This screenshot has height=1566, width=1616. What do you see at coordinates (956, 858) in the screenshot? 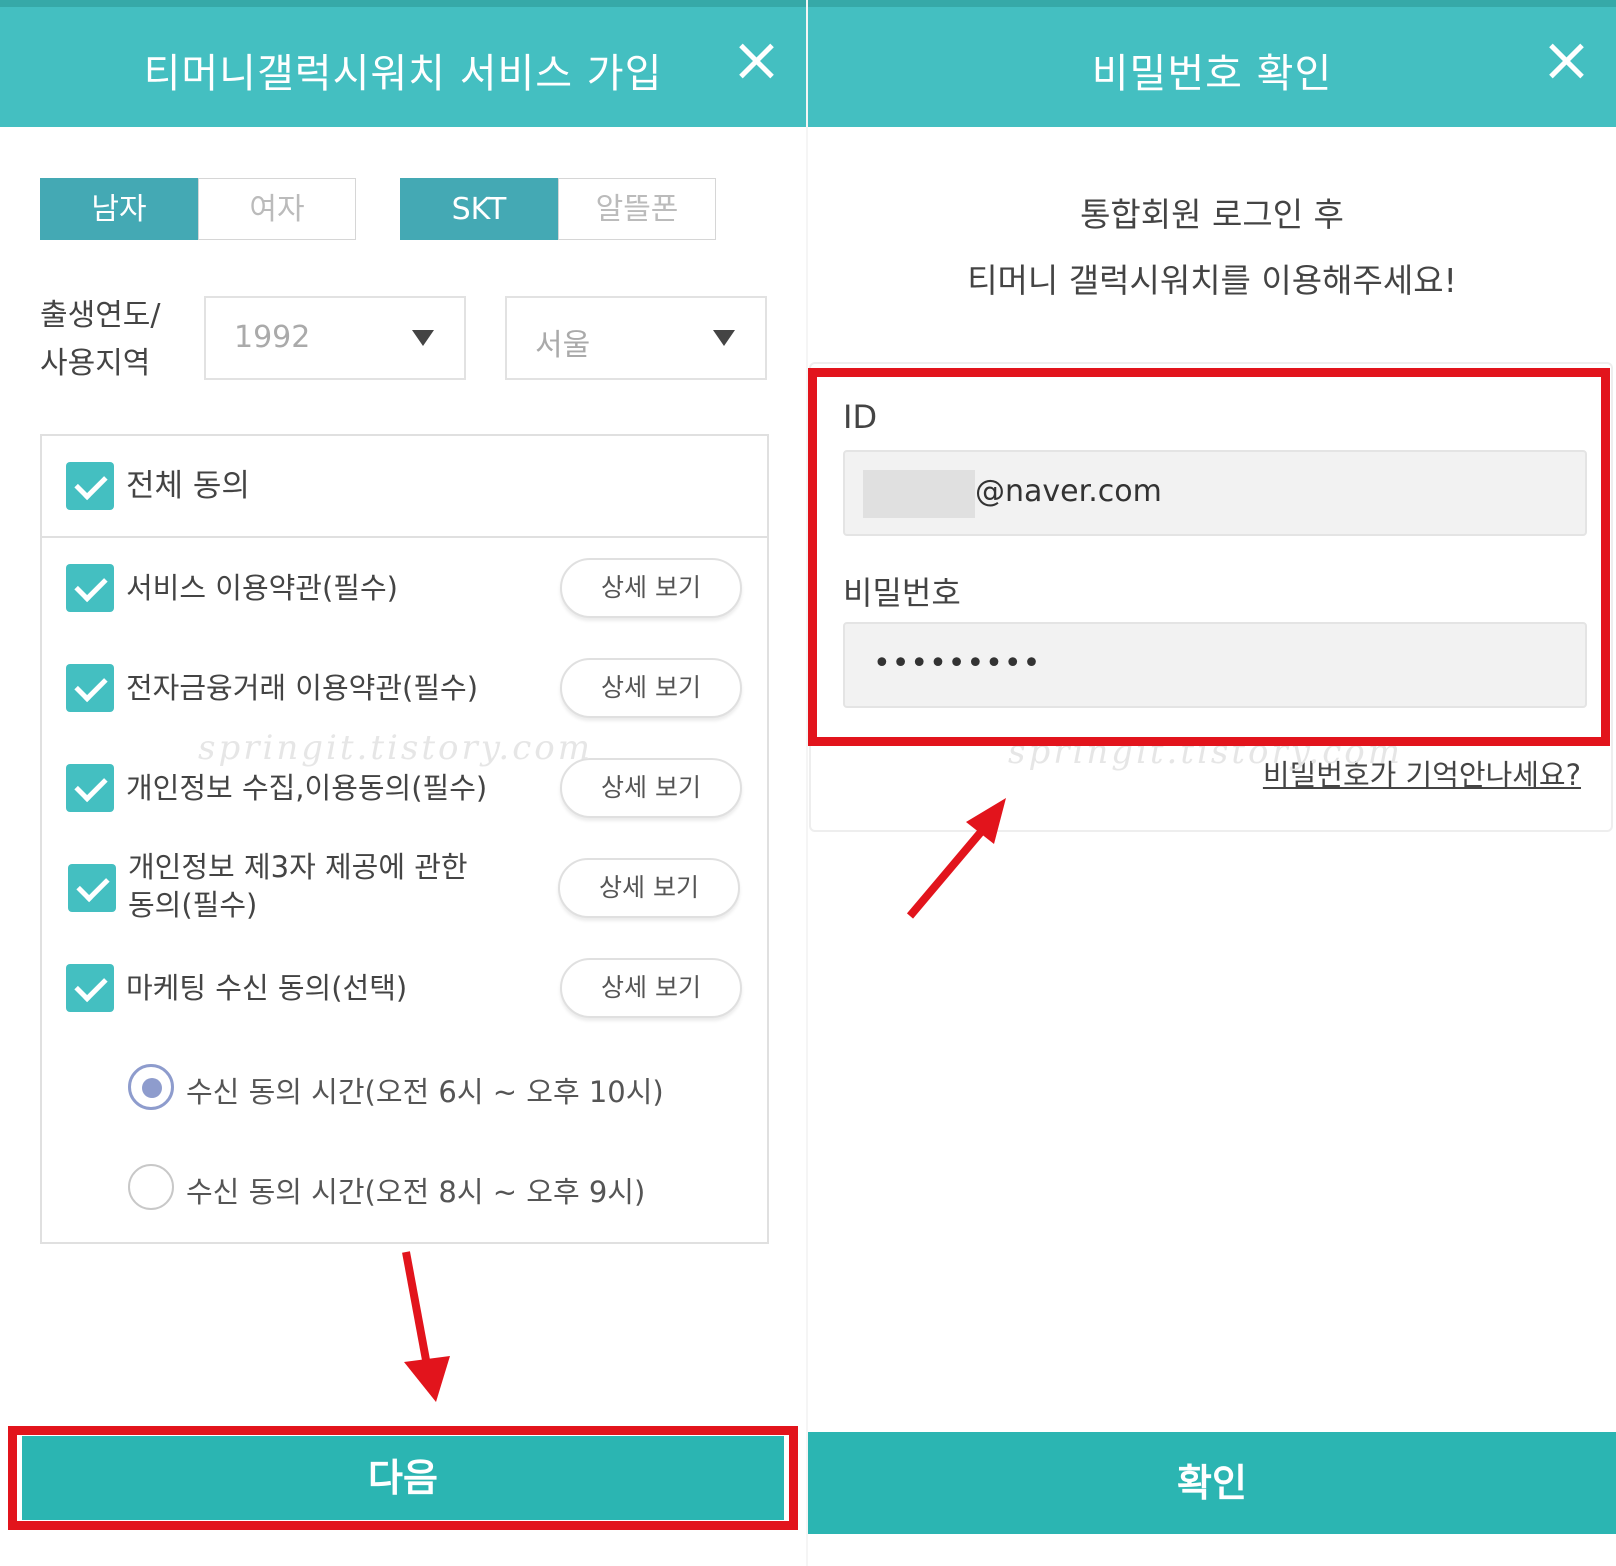
I see `up-arrow` at bounding box center [956, 858].